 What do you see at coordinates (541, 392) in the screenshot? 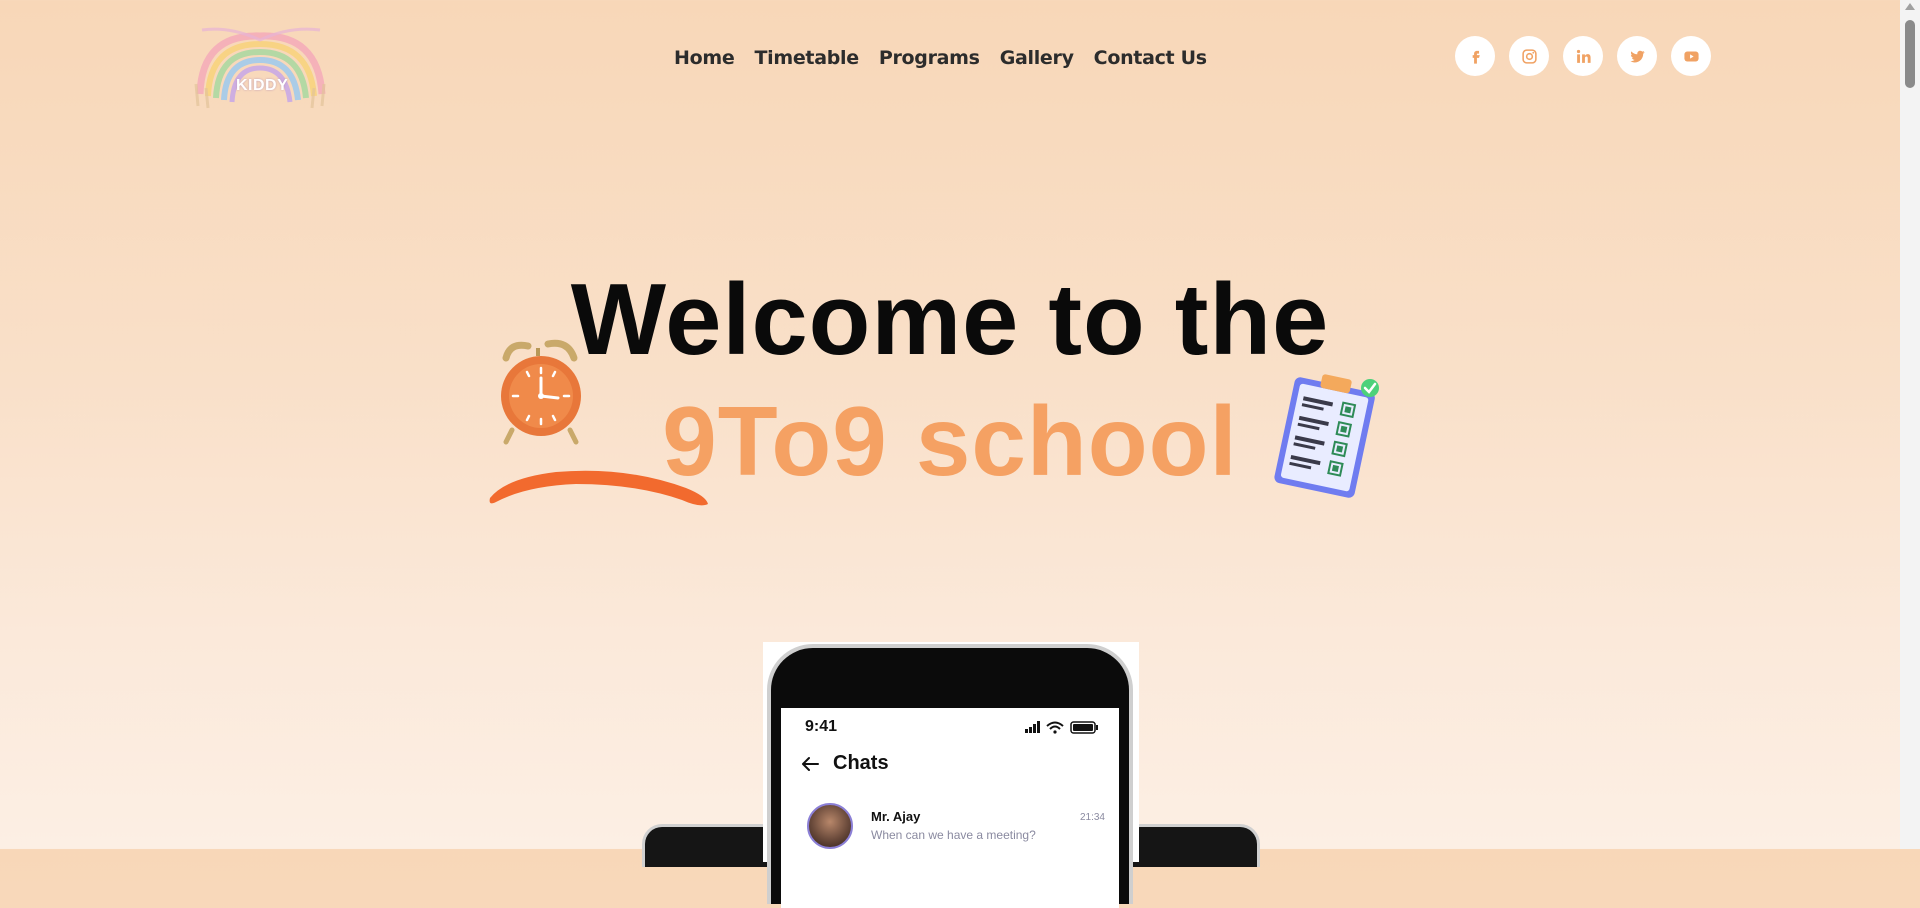
I see `alarm-clock-icon` at bounding box center [541, 392].